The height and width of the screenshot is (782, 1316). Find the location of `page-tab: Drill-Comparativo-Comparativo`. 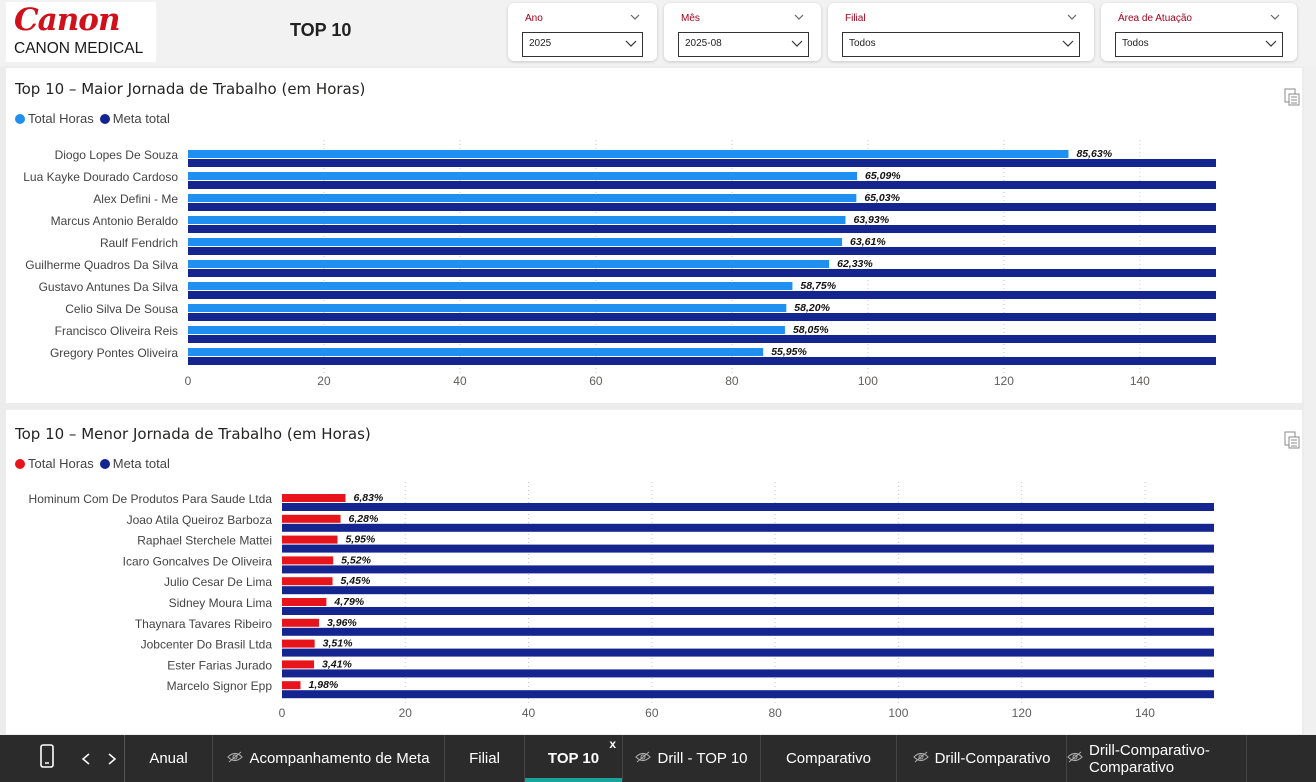

page-tab: Drill-Comparativo-Comparativo is located at coordinates (1157, 758).